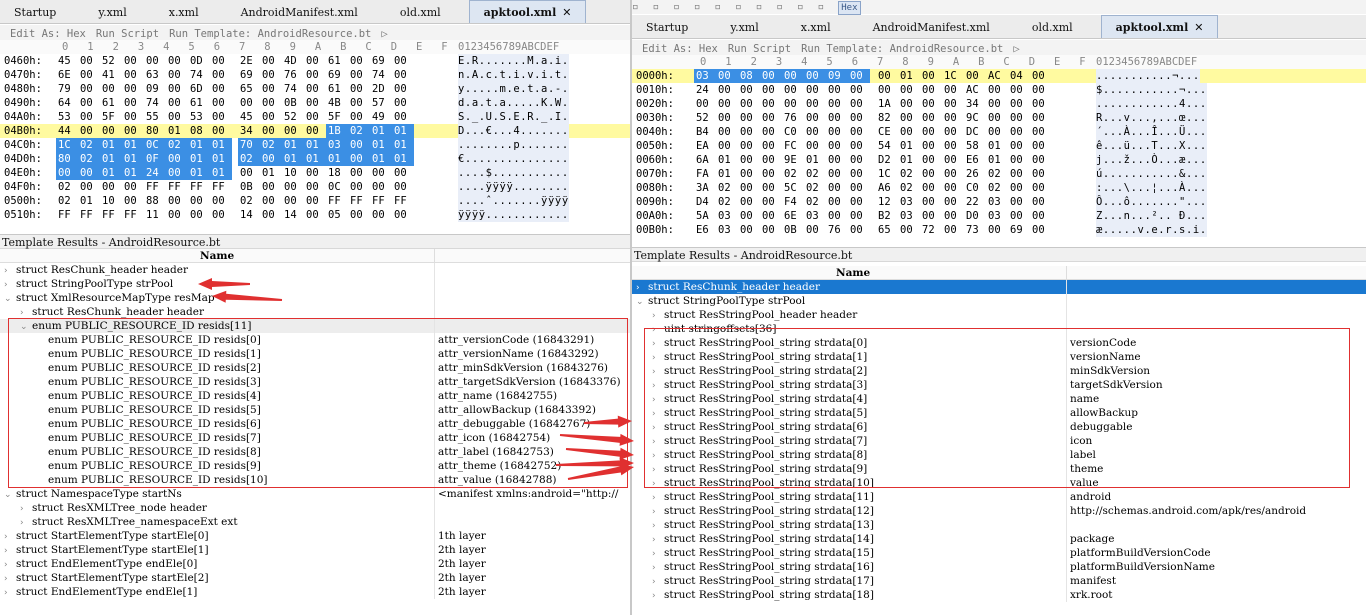 The image size is (1366, 615). What do you see at coordinates (67, 103) in the screenshot?
I see `hex-byte: 64` at bounding box center [67, 103].